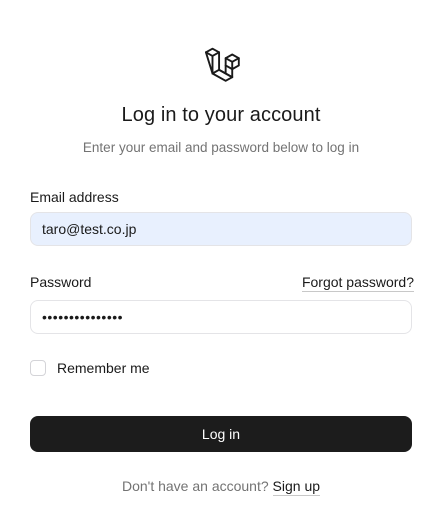 This screenshot has width=422, height=512. What do you see at coordinates (296, 487) in the screenshot?
I see `signup-link: Sign up` at bounding box center [296, 487].